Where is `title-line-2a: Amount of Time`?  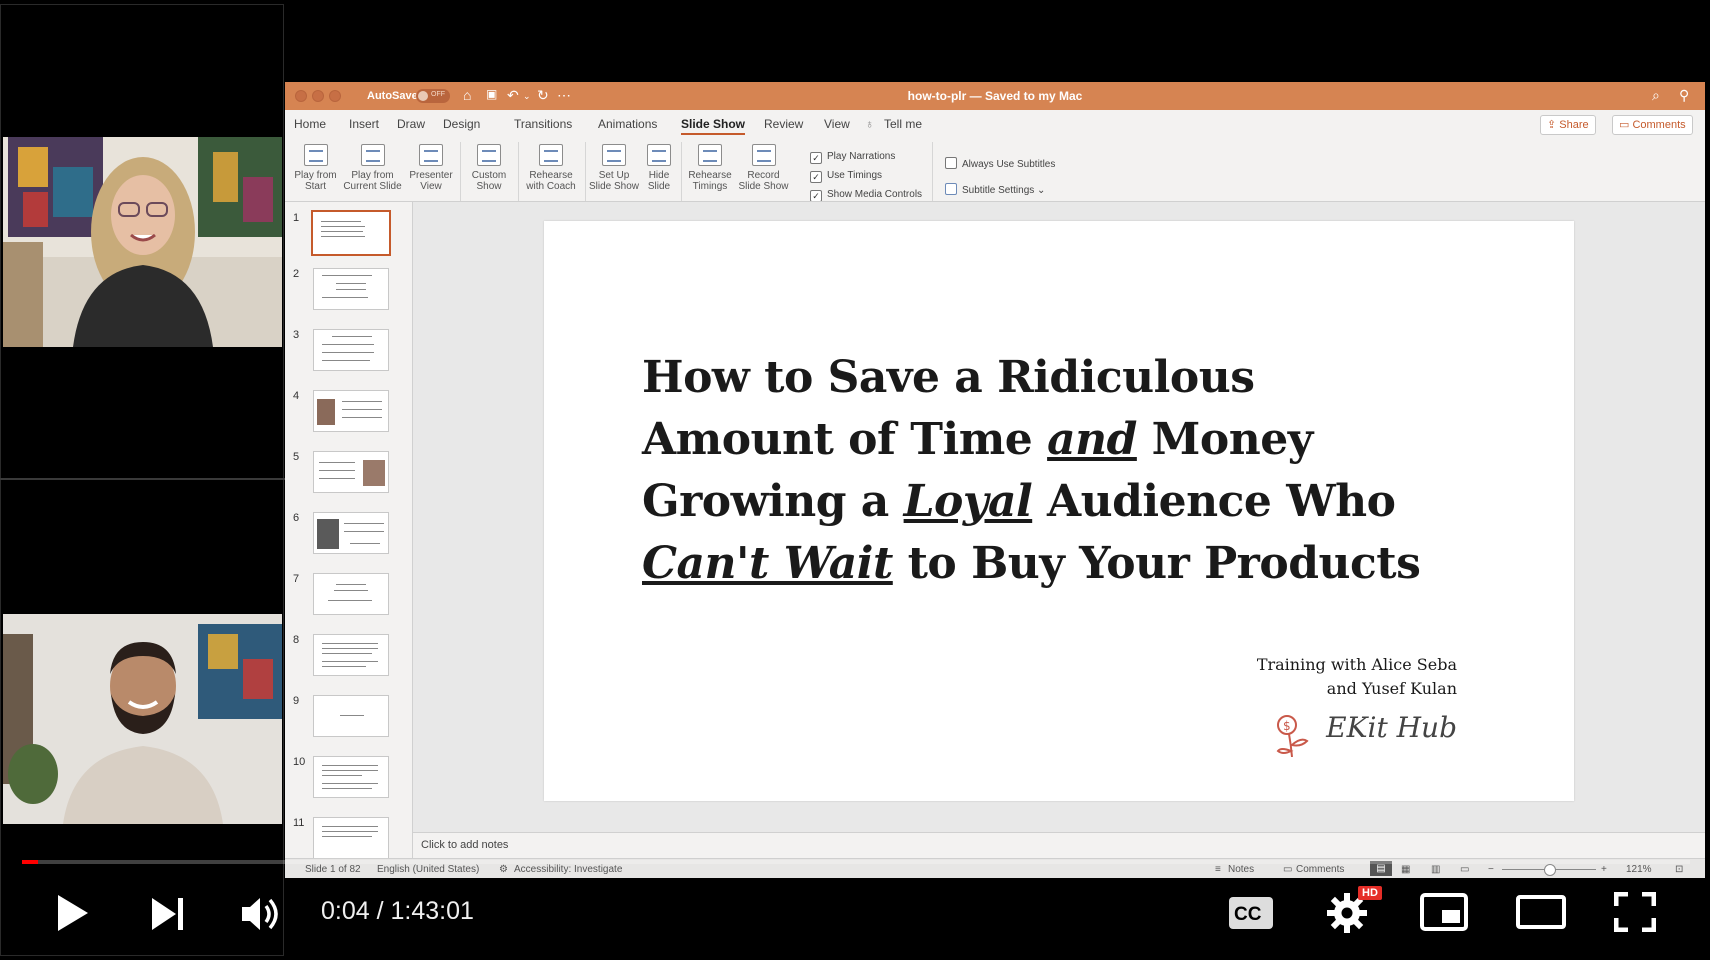
title-line-2a: Amount of Time is located at coordinates (845, 439).